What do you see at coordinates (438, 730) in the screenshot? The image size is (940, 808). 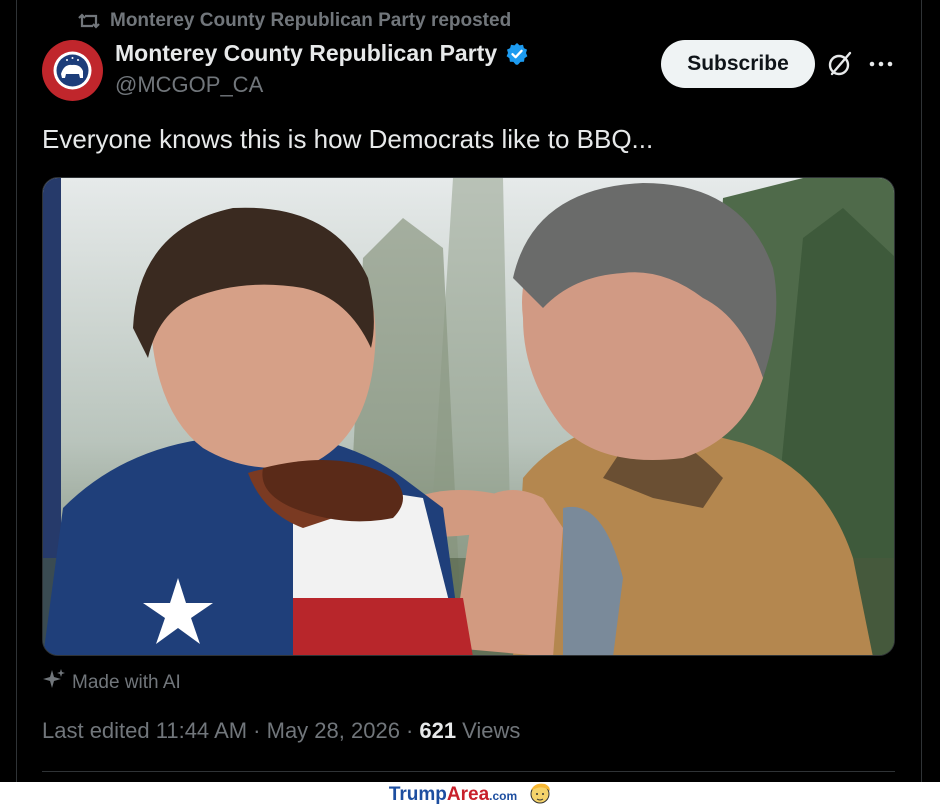 I see `views-count: 621` at bounding box center [438, 730].